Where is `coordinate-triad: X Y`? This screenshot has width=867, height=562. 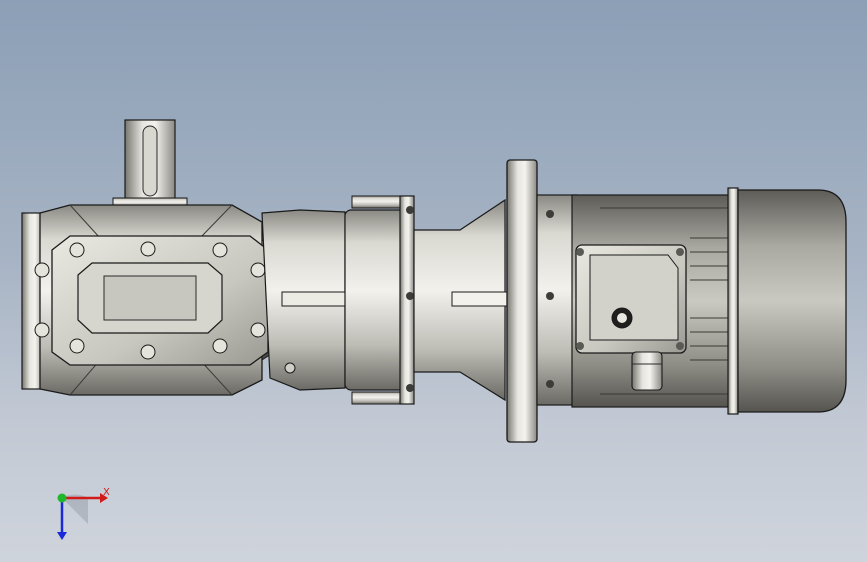 coordinate-triad: X Y is located at coordinates (80, 513).